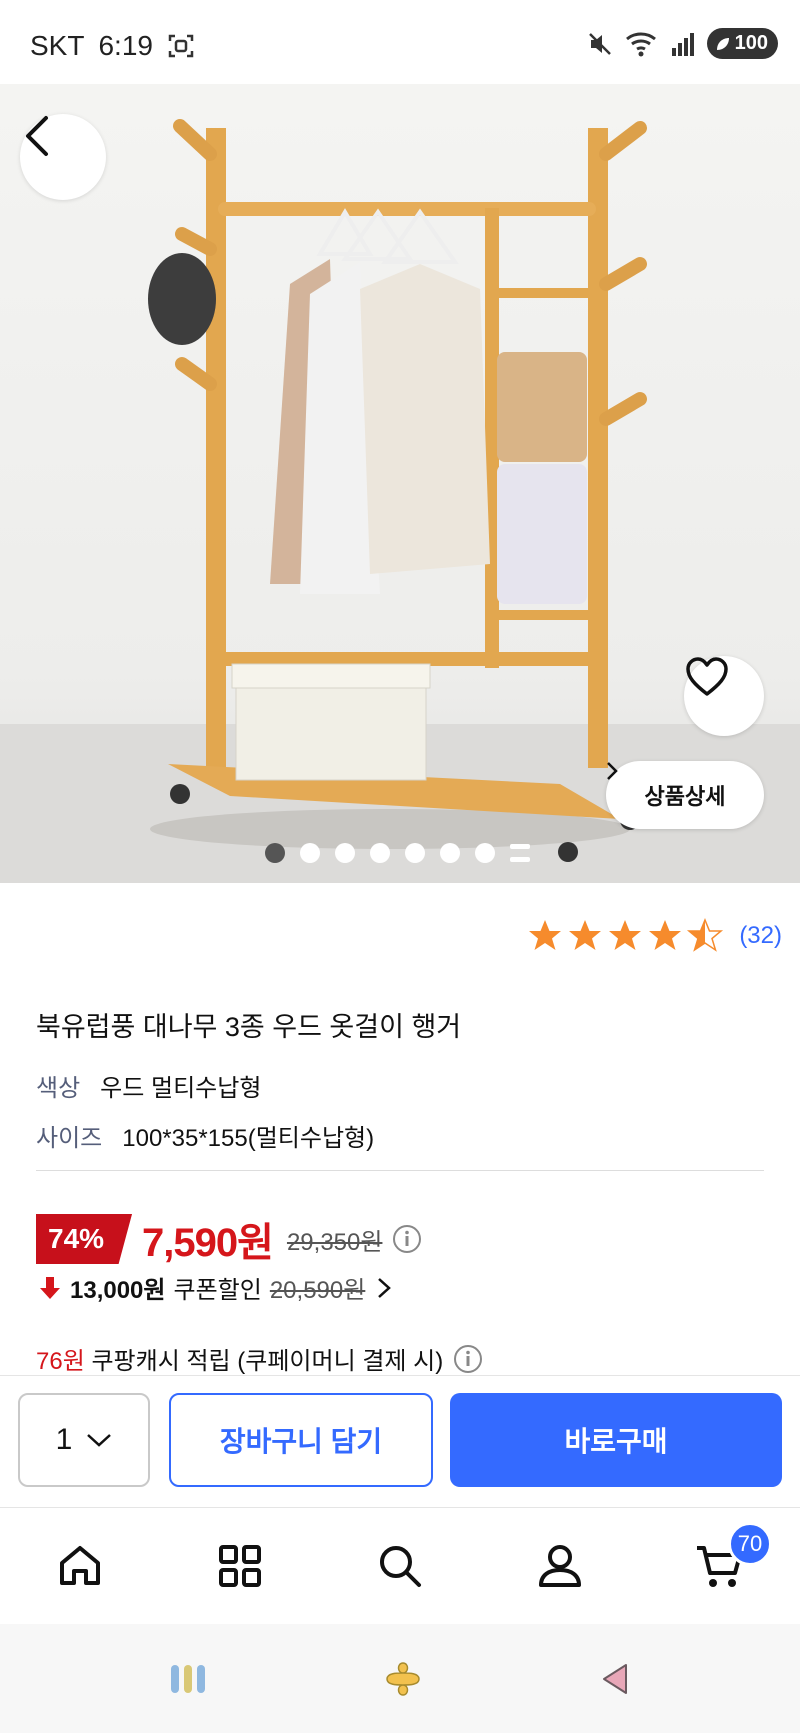  I want to click on buy-now-button: 바로구매, so click(616, 1440).